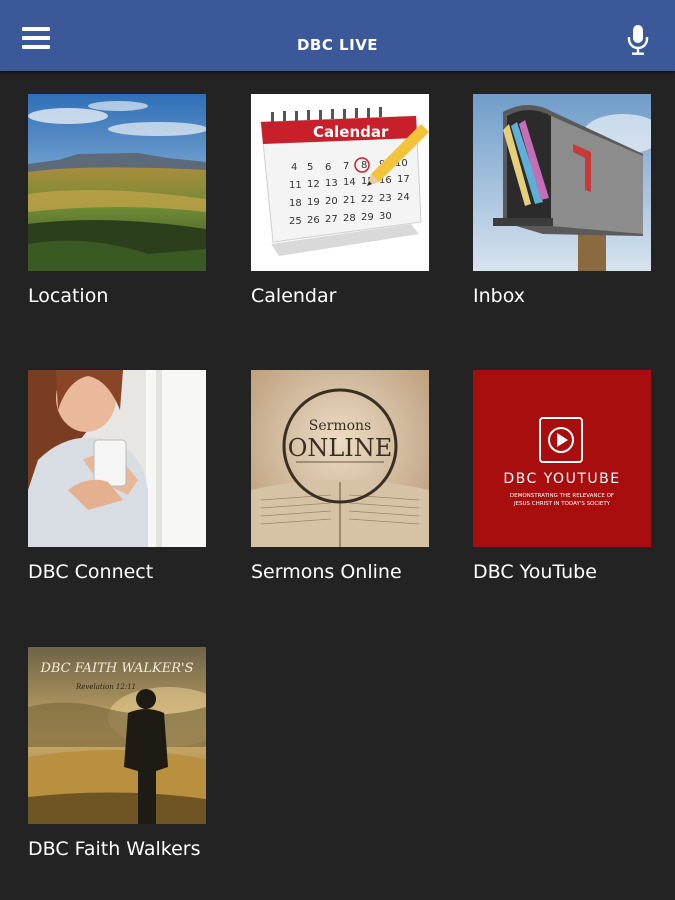 Image resolution: width=675 pixels, height=900 pixels. Describe the element at coordinates (340, 426) in the screenshot. I see `sermons-image-text-1: Sermons` at that location.